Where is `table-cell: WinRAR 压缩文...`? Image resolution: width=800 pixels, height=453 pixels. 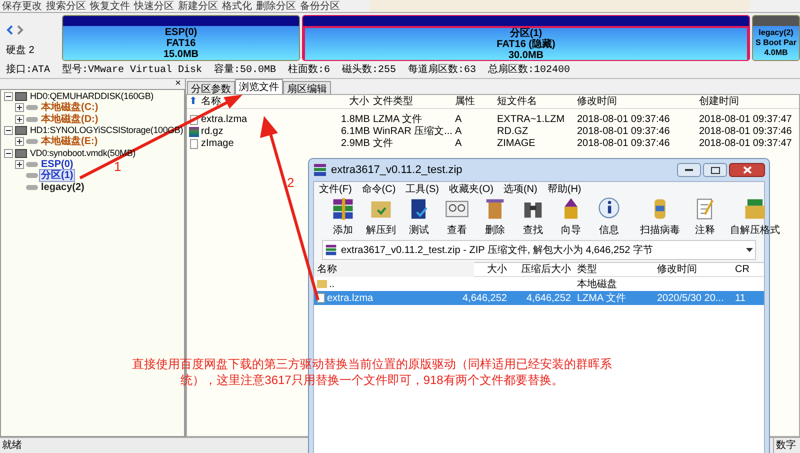 table-cell: WinRAR 压缩文... is located at coordinates (412, 131).